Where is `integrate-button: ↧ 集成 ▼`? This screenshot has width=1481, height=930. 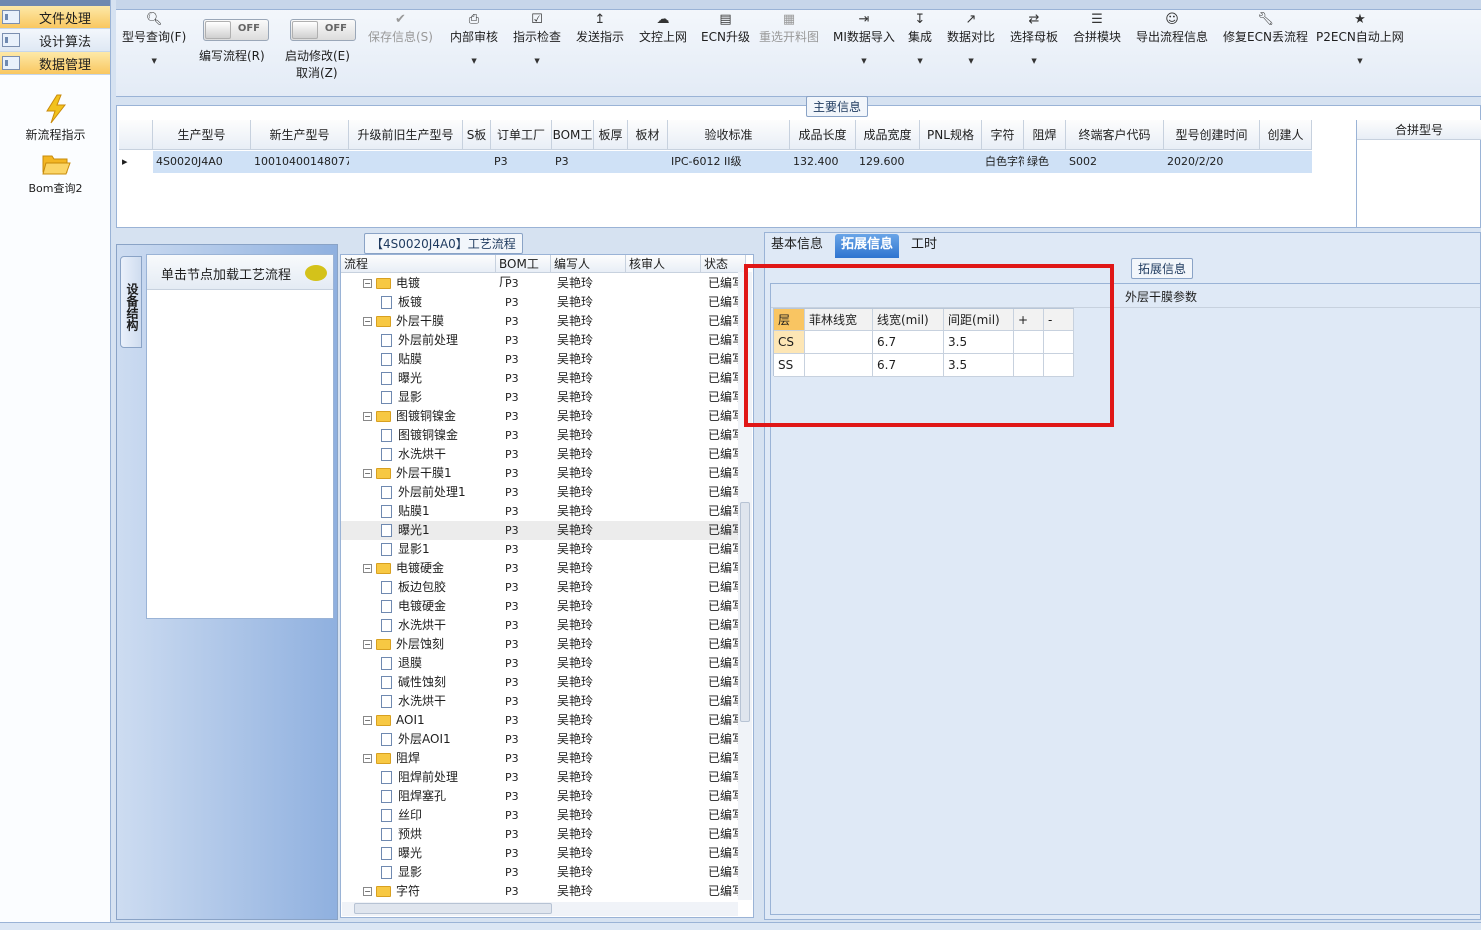
integrate-button: ↧ 集成 ▼ is located at coordinates (920, 38).